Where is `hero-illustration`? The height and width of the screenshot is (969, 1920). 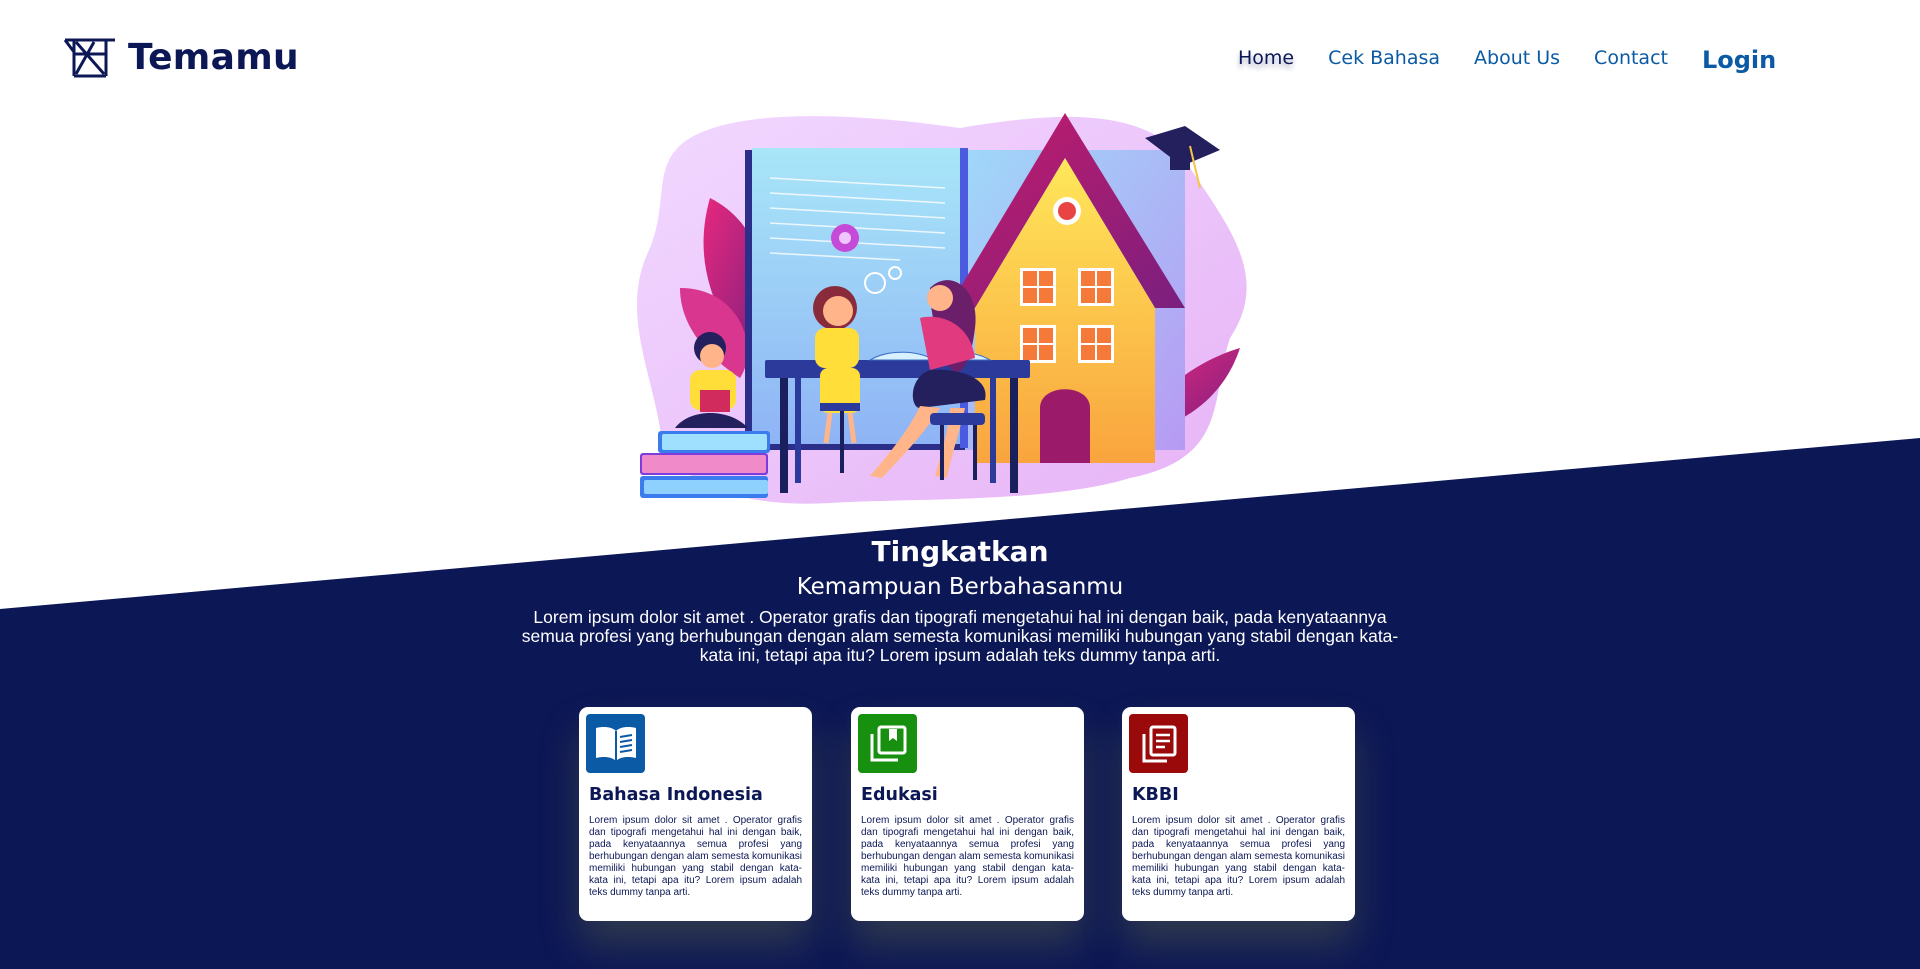
hero-illustration is located at coordinates (942, 308).